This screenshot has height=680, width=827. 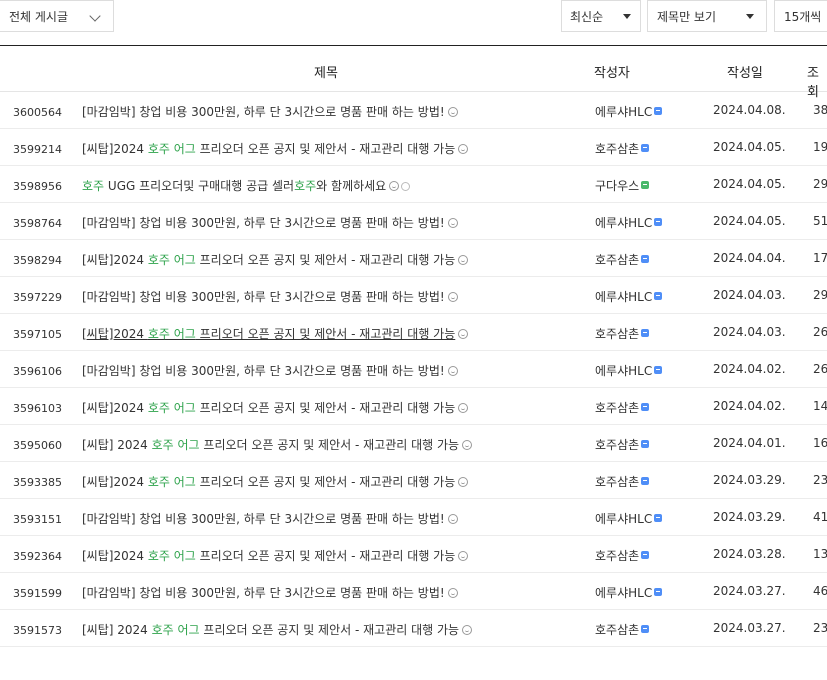 What do you see at coordinates (37, 445) in the screenshot?
I see `post-number: 3595060` at bounding box center [37, 445].